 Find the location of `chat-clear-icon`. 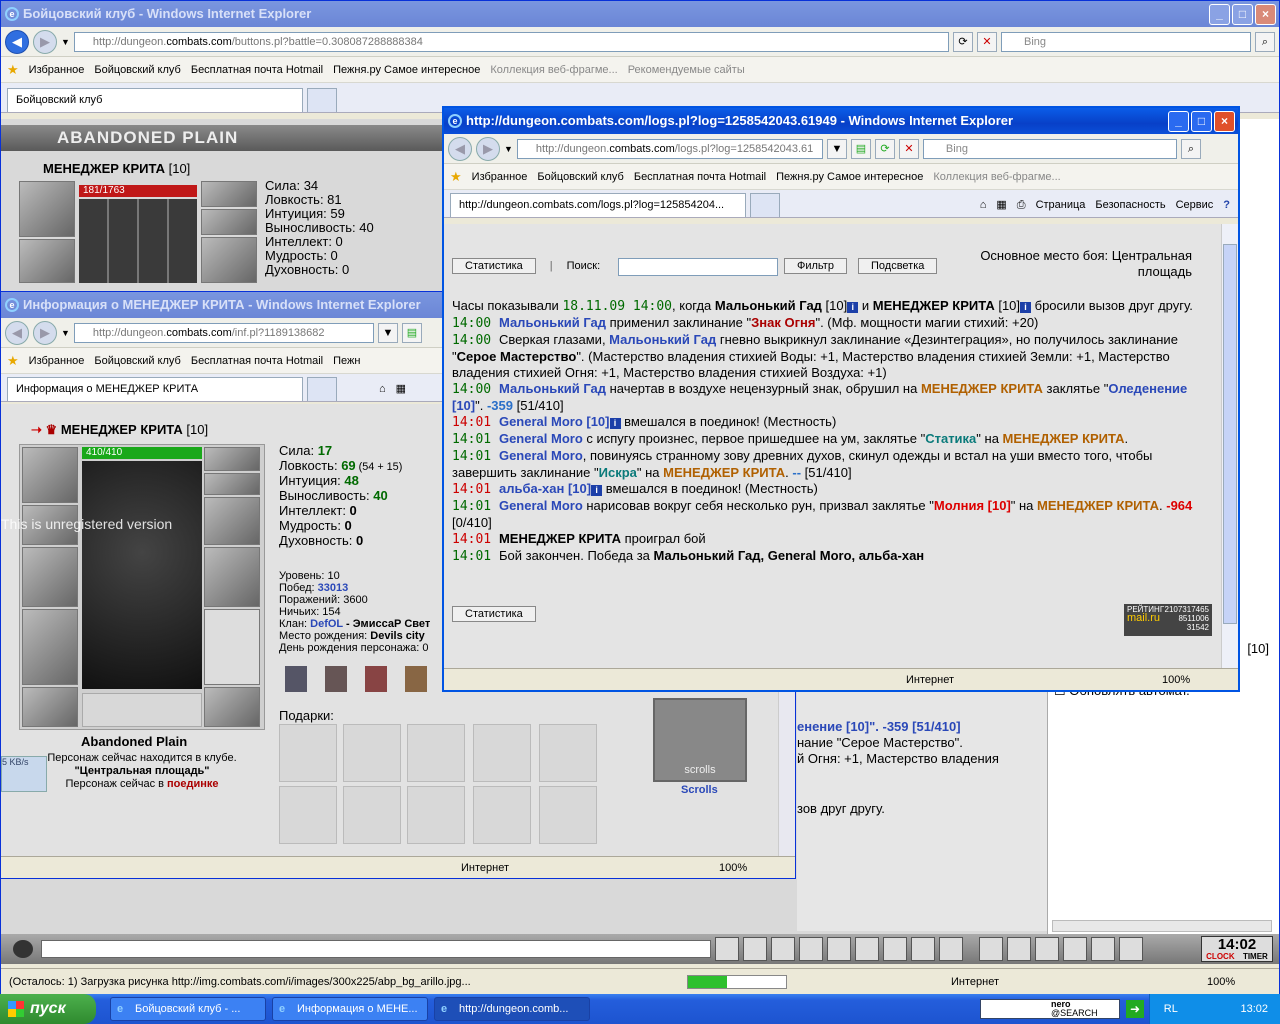

chat-clear-icon is located at coordinates (755, 949).